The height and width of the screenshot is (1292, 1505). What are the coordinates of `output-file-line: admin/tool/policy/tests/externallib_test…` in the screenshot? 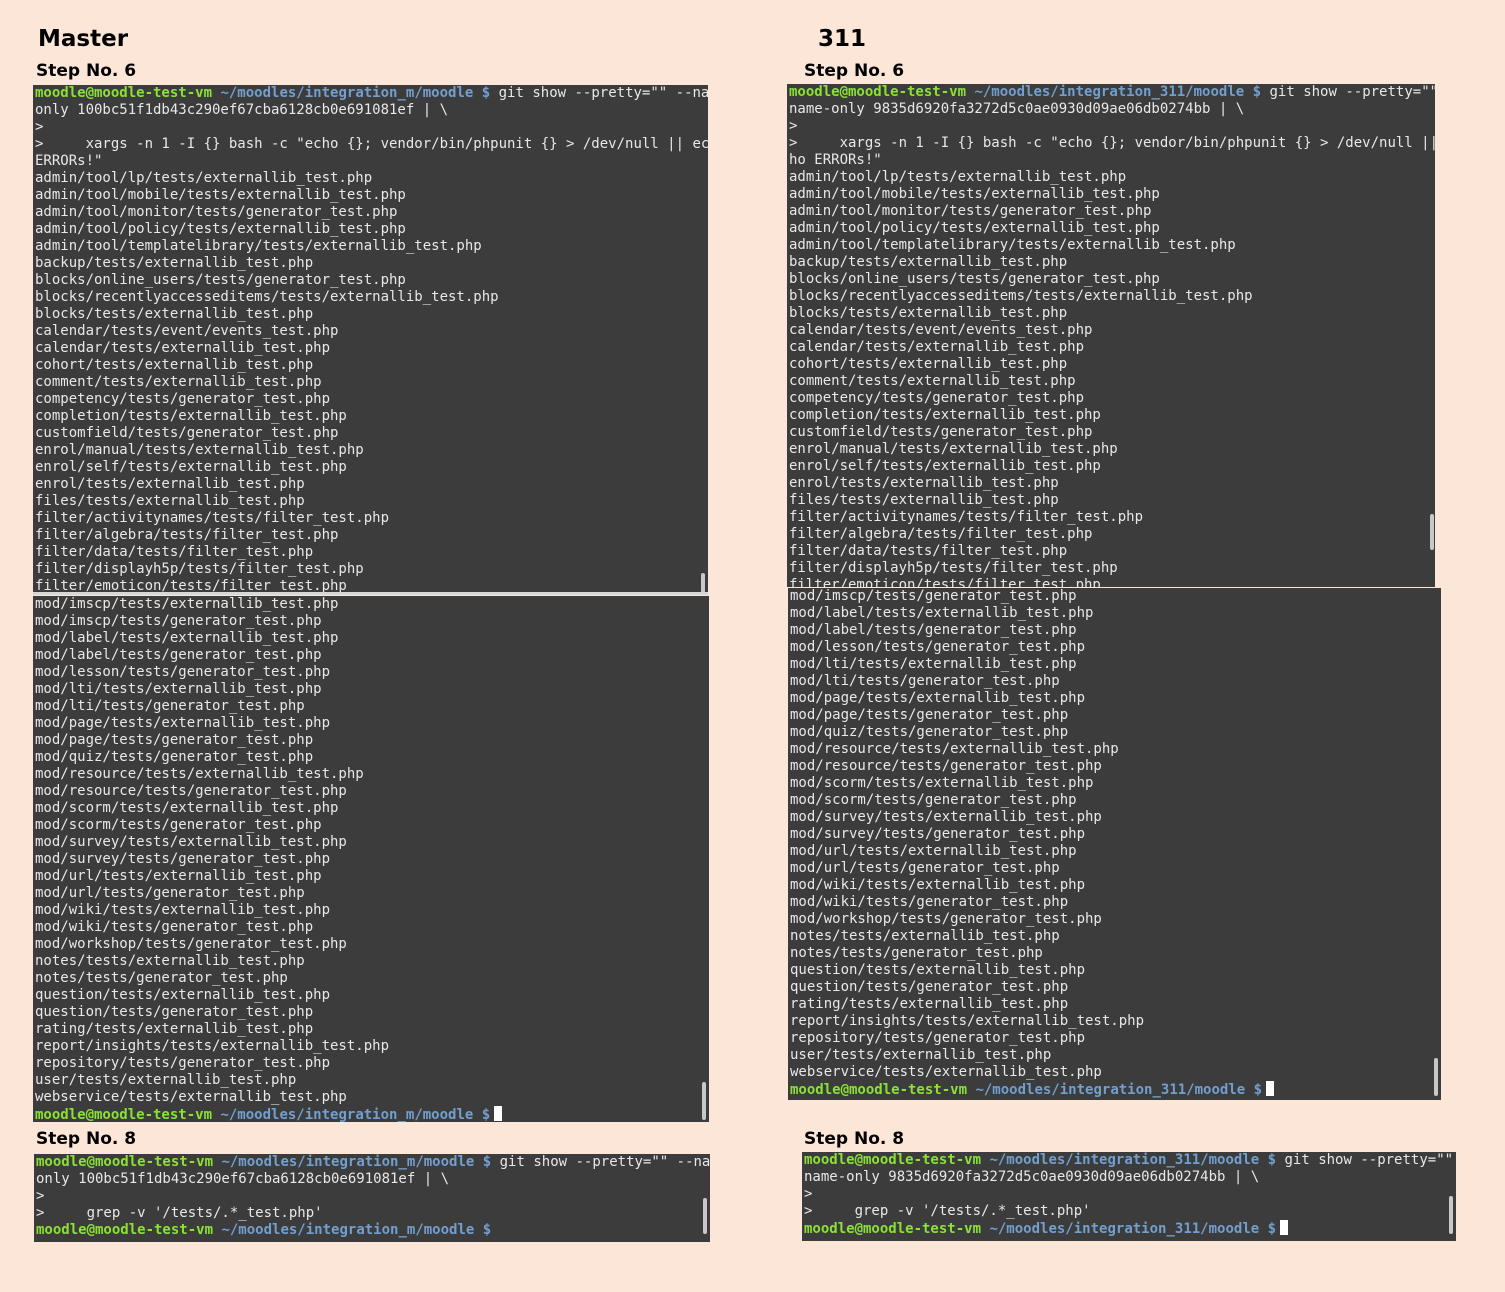 It's located at (974, 228).